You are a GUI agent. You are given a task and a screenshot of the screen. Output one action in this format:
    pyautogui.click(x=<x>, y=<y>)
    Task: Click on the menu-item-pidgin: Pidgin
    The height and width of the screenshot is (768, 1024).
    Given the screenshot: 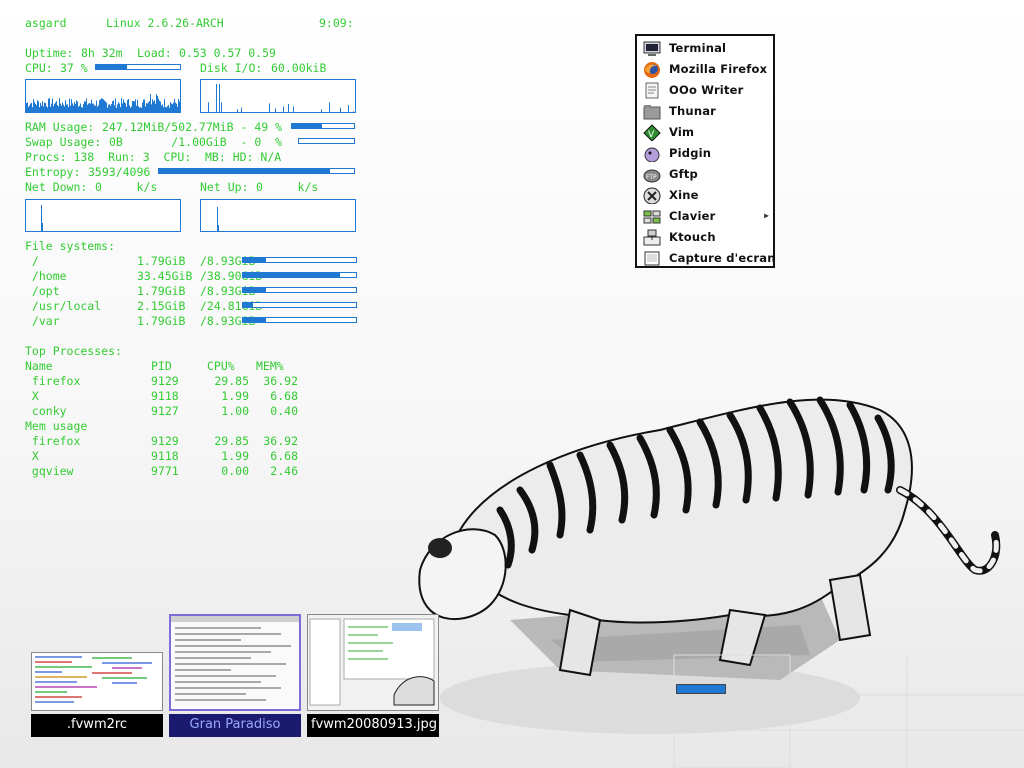 What is the action you would take?
    pyautogui.click(x=705, y=153)
    